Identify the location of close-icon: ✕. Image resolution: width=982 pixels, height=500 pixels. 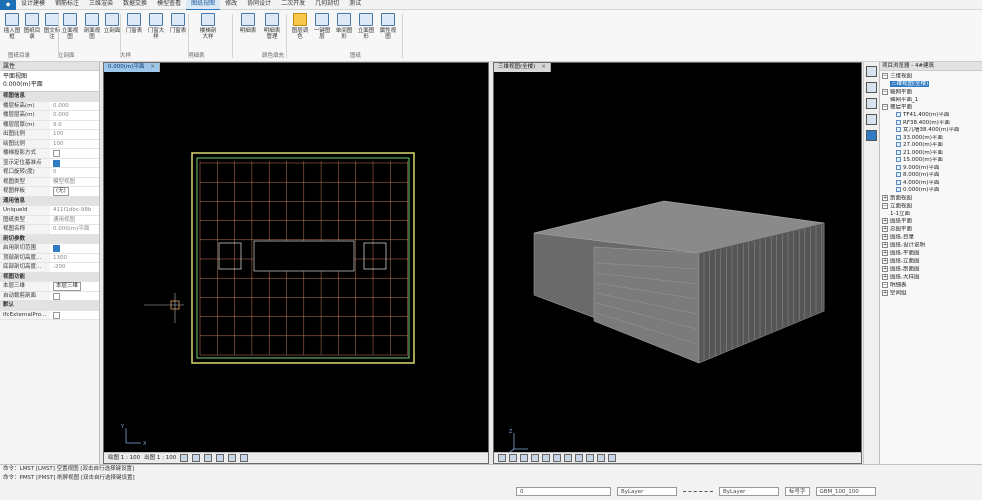
(543, 67).